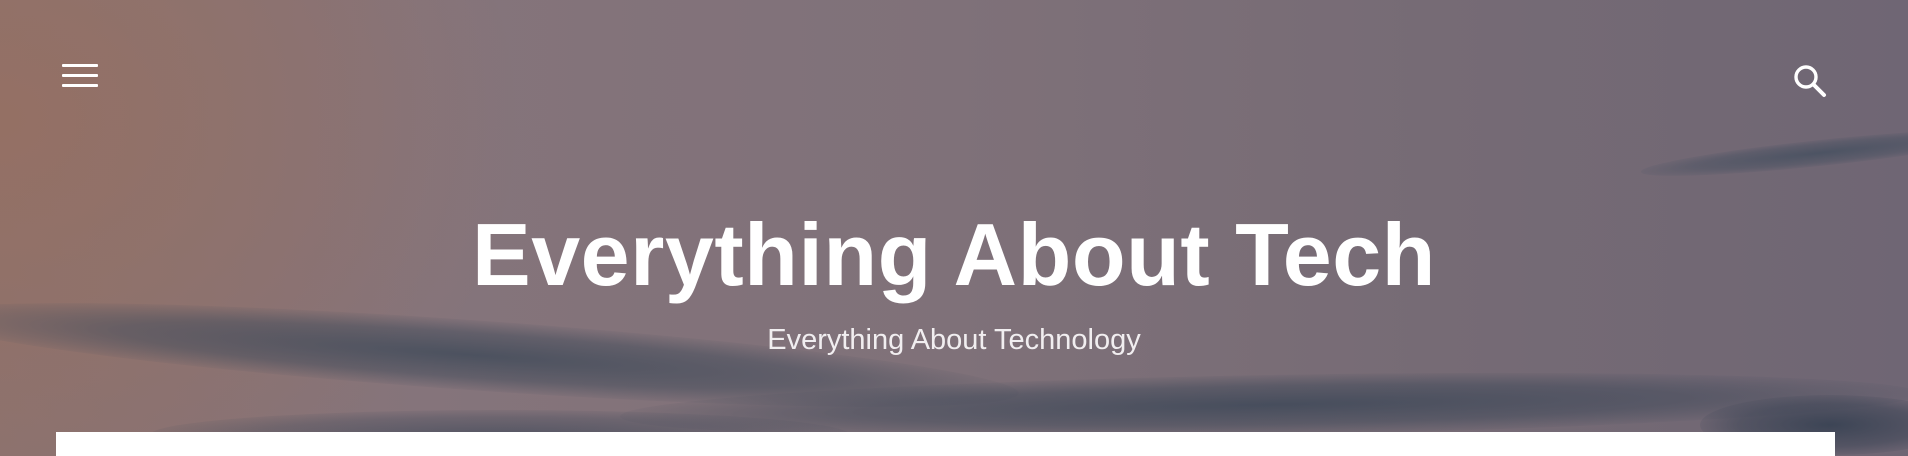 The width and height of the screenshot is (1908, 456). I want to click on menu-toggle-button, so click(80, 77).